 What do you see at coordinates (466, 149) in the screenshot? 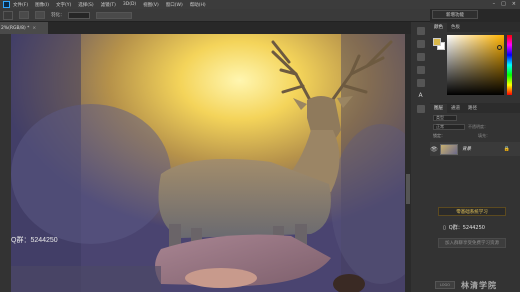
I see `layer-name: 背景` at bounding box center [466, 149].